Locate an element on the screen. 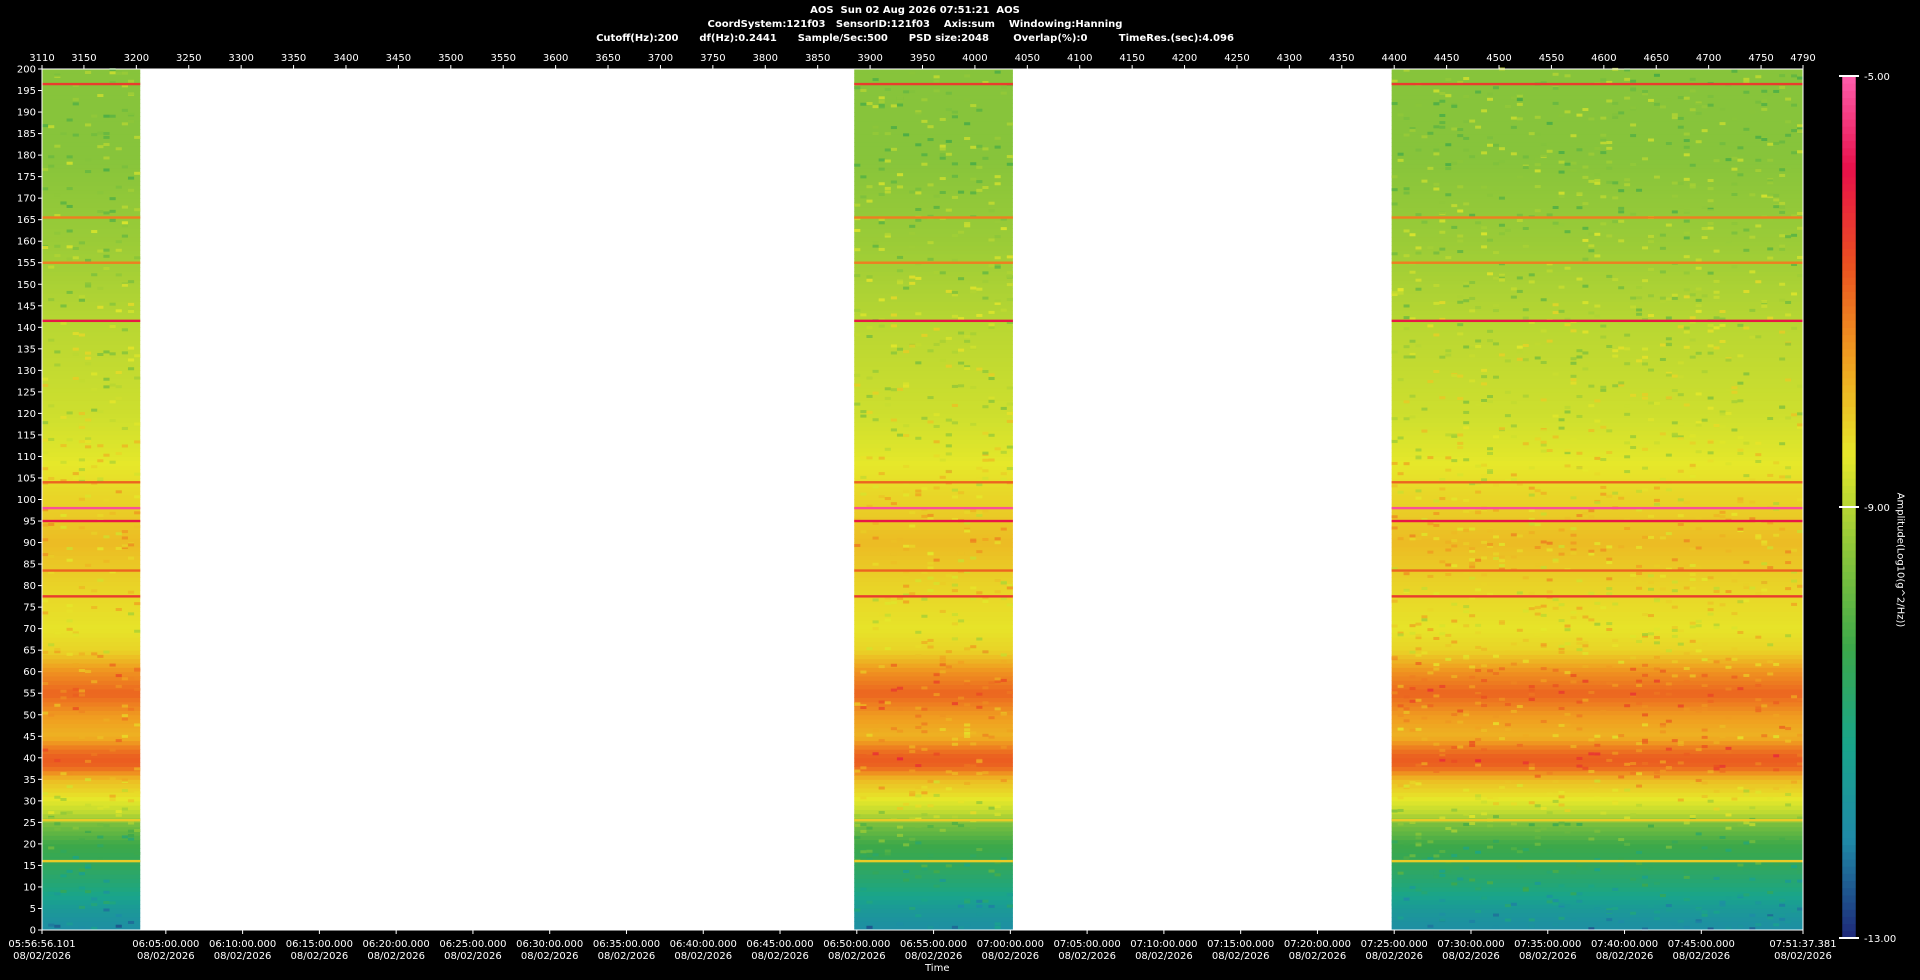 This screenshot has height=980, width=1920. colorbar-step is located at coordinates (1849, 855).